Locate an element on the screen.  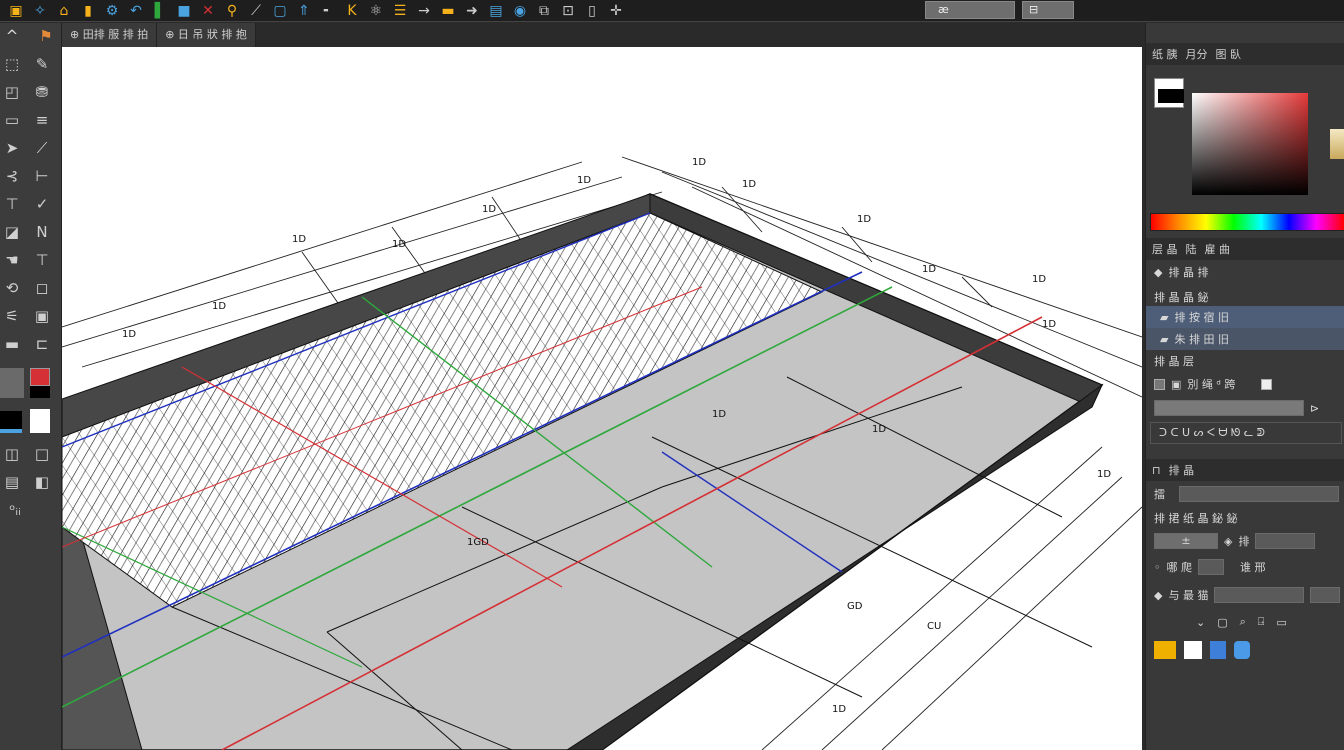
white-swatch is located at coordinates (40, 421).